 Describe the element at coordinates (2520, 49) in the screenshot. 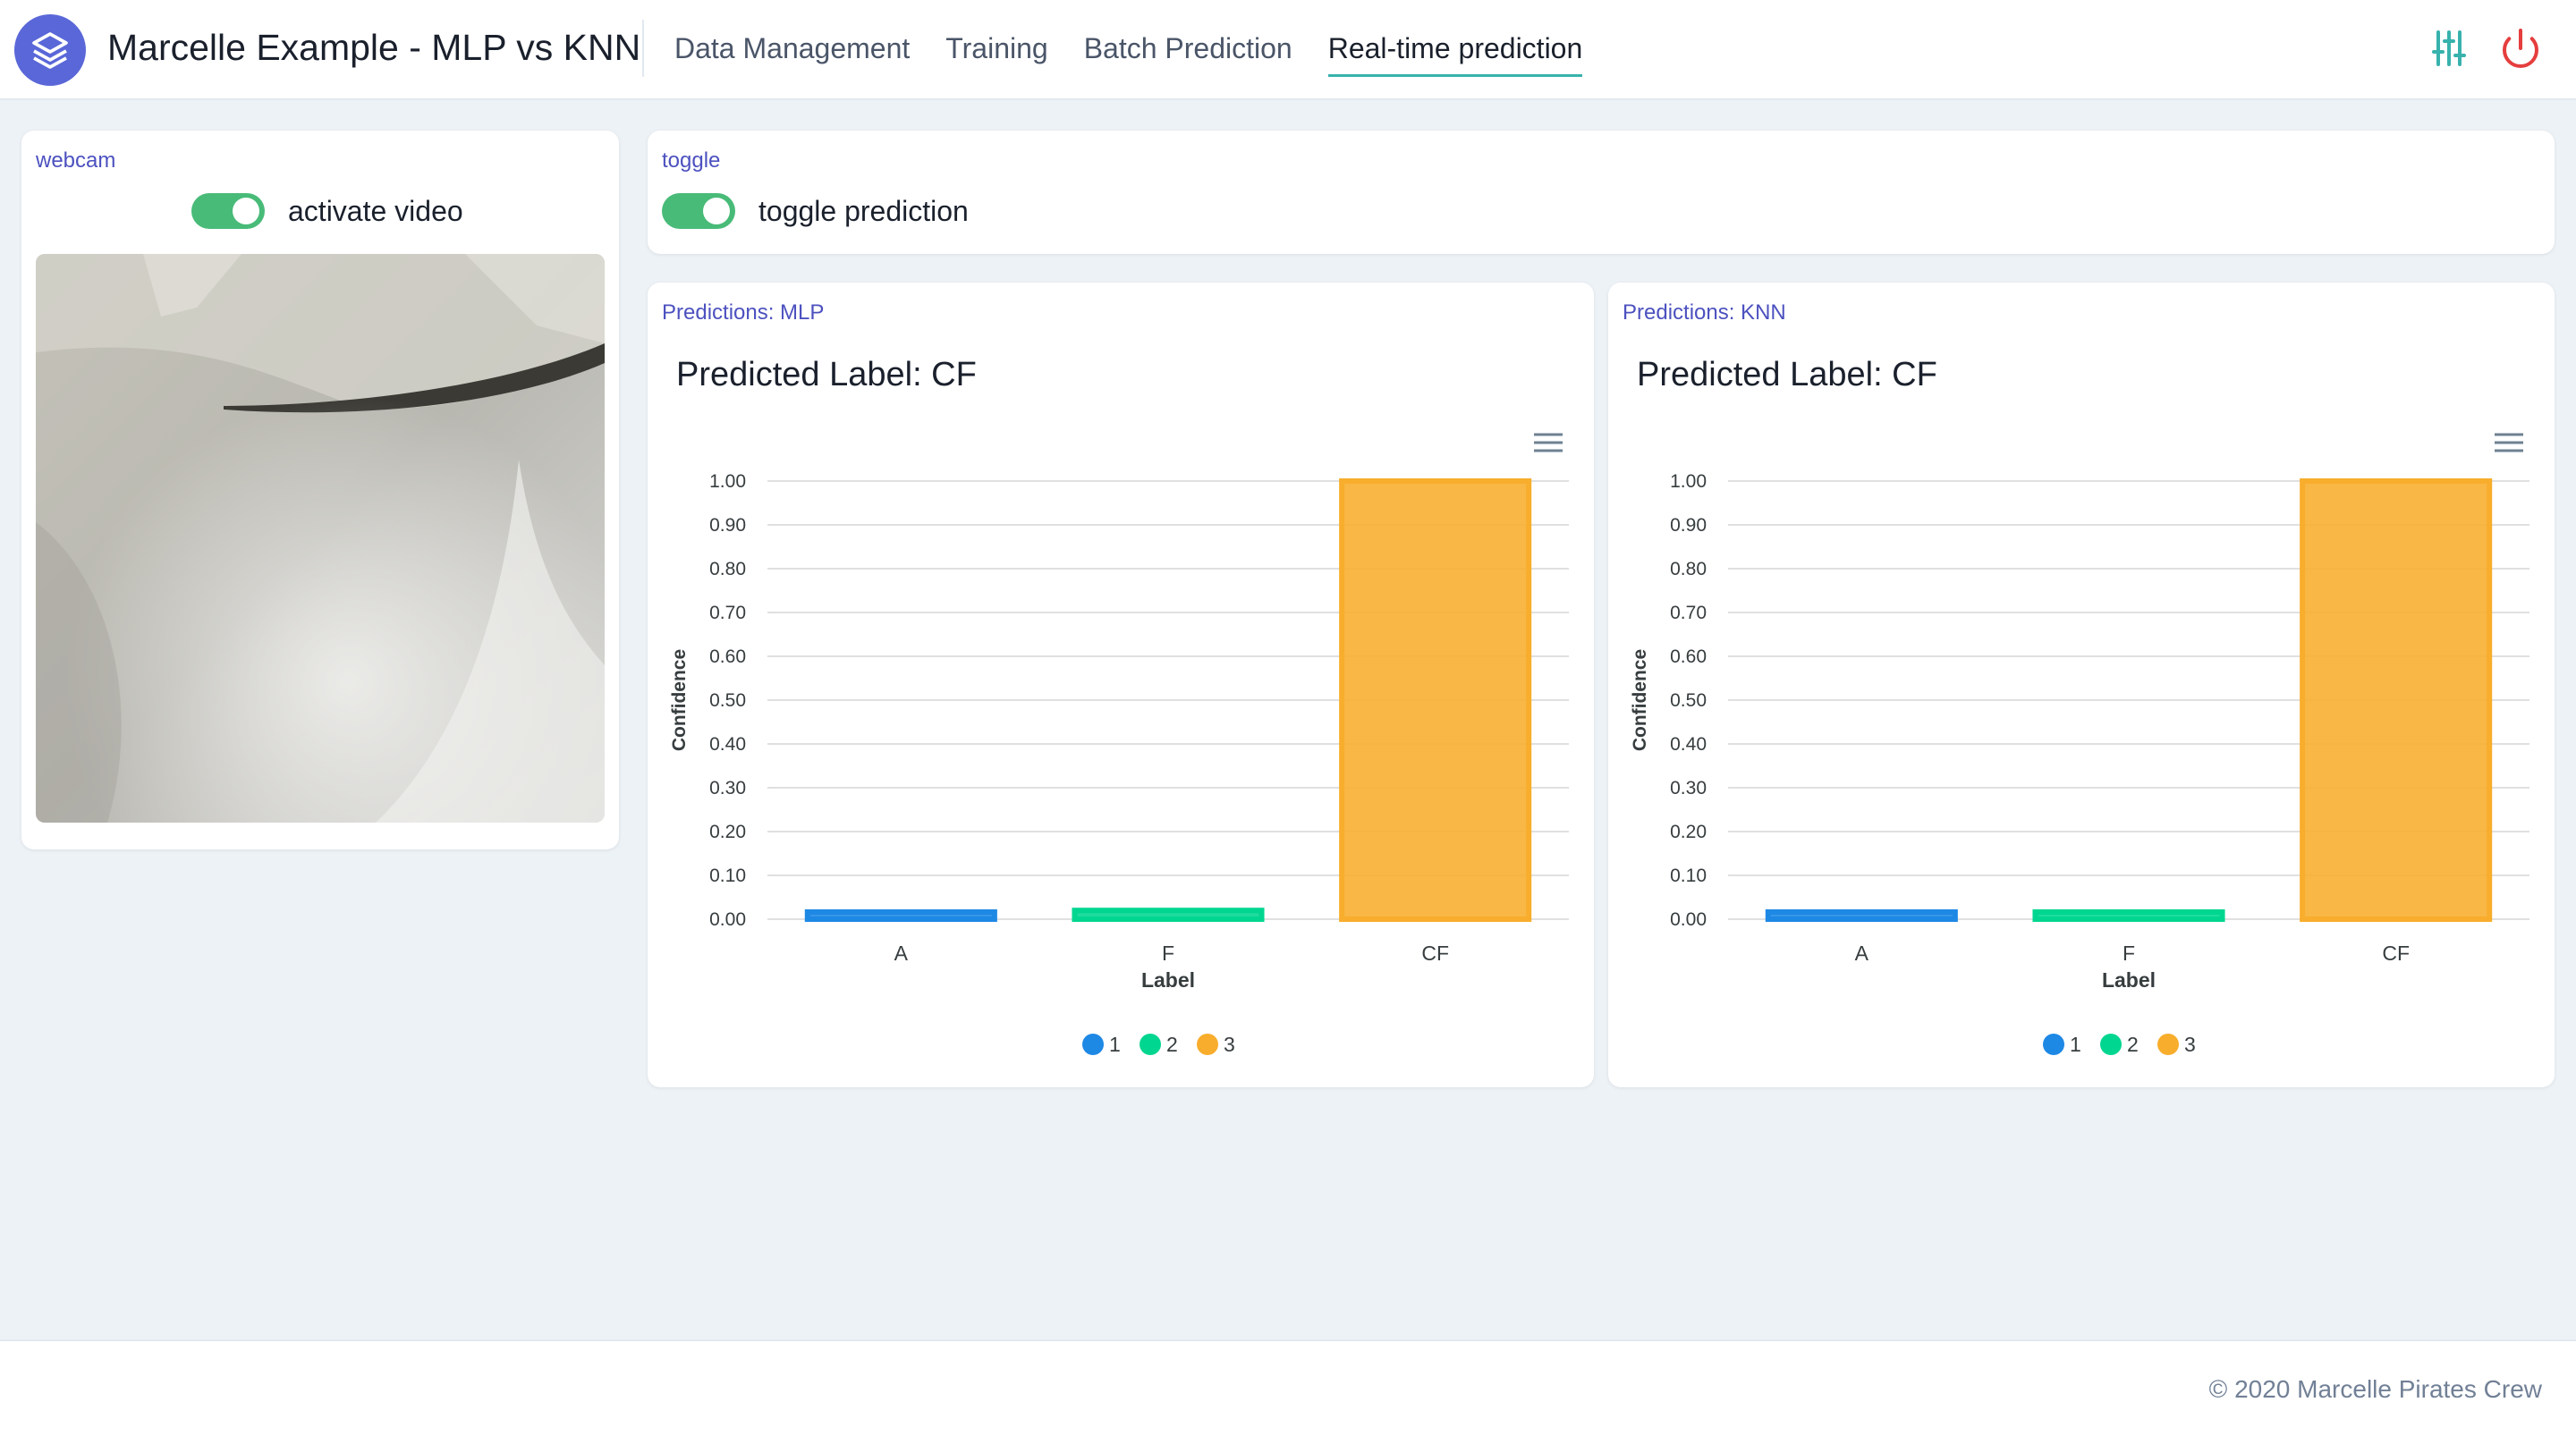

I see `power-icon` at that location.